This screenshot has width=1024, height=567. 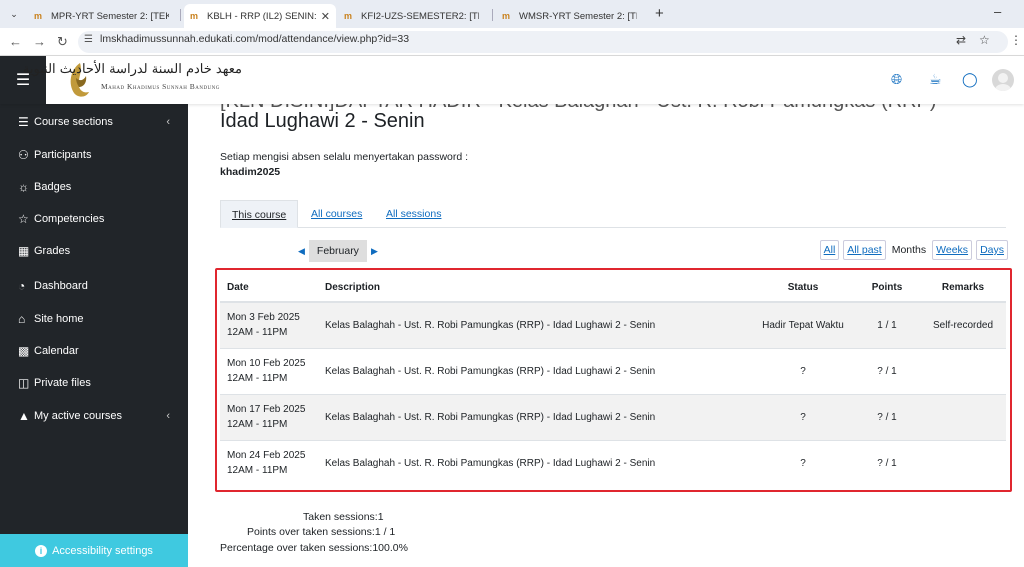 I want to click on current-month: February, so click(x=337, y=251).